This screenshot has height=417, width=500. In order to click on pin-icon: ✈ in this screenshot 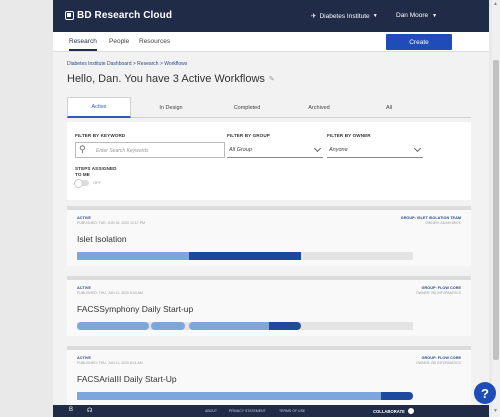, I will do `click(314, 16)`.